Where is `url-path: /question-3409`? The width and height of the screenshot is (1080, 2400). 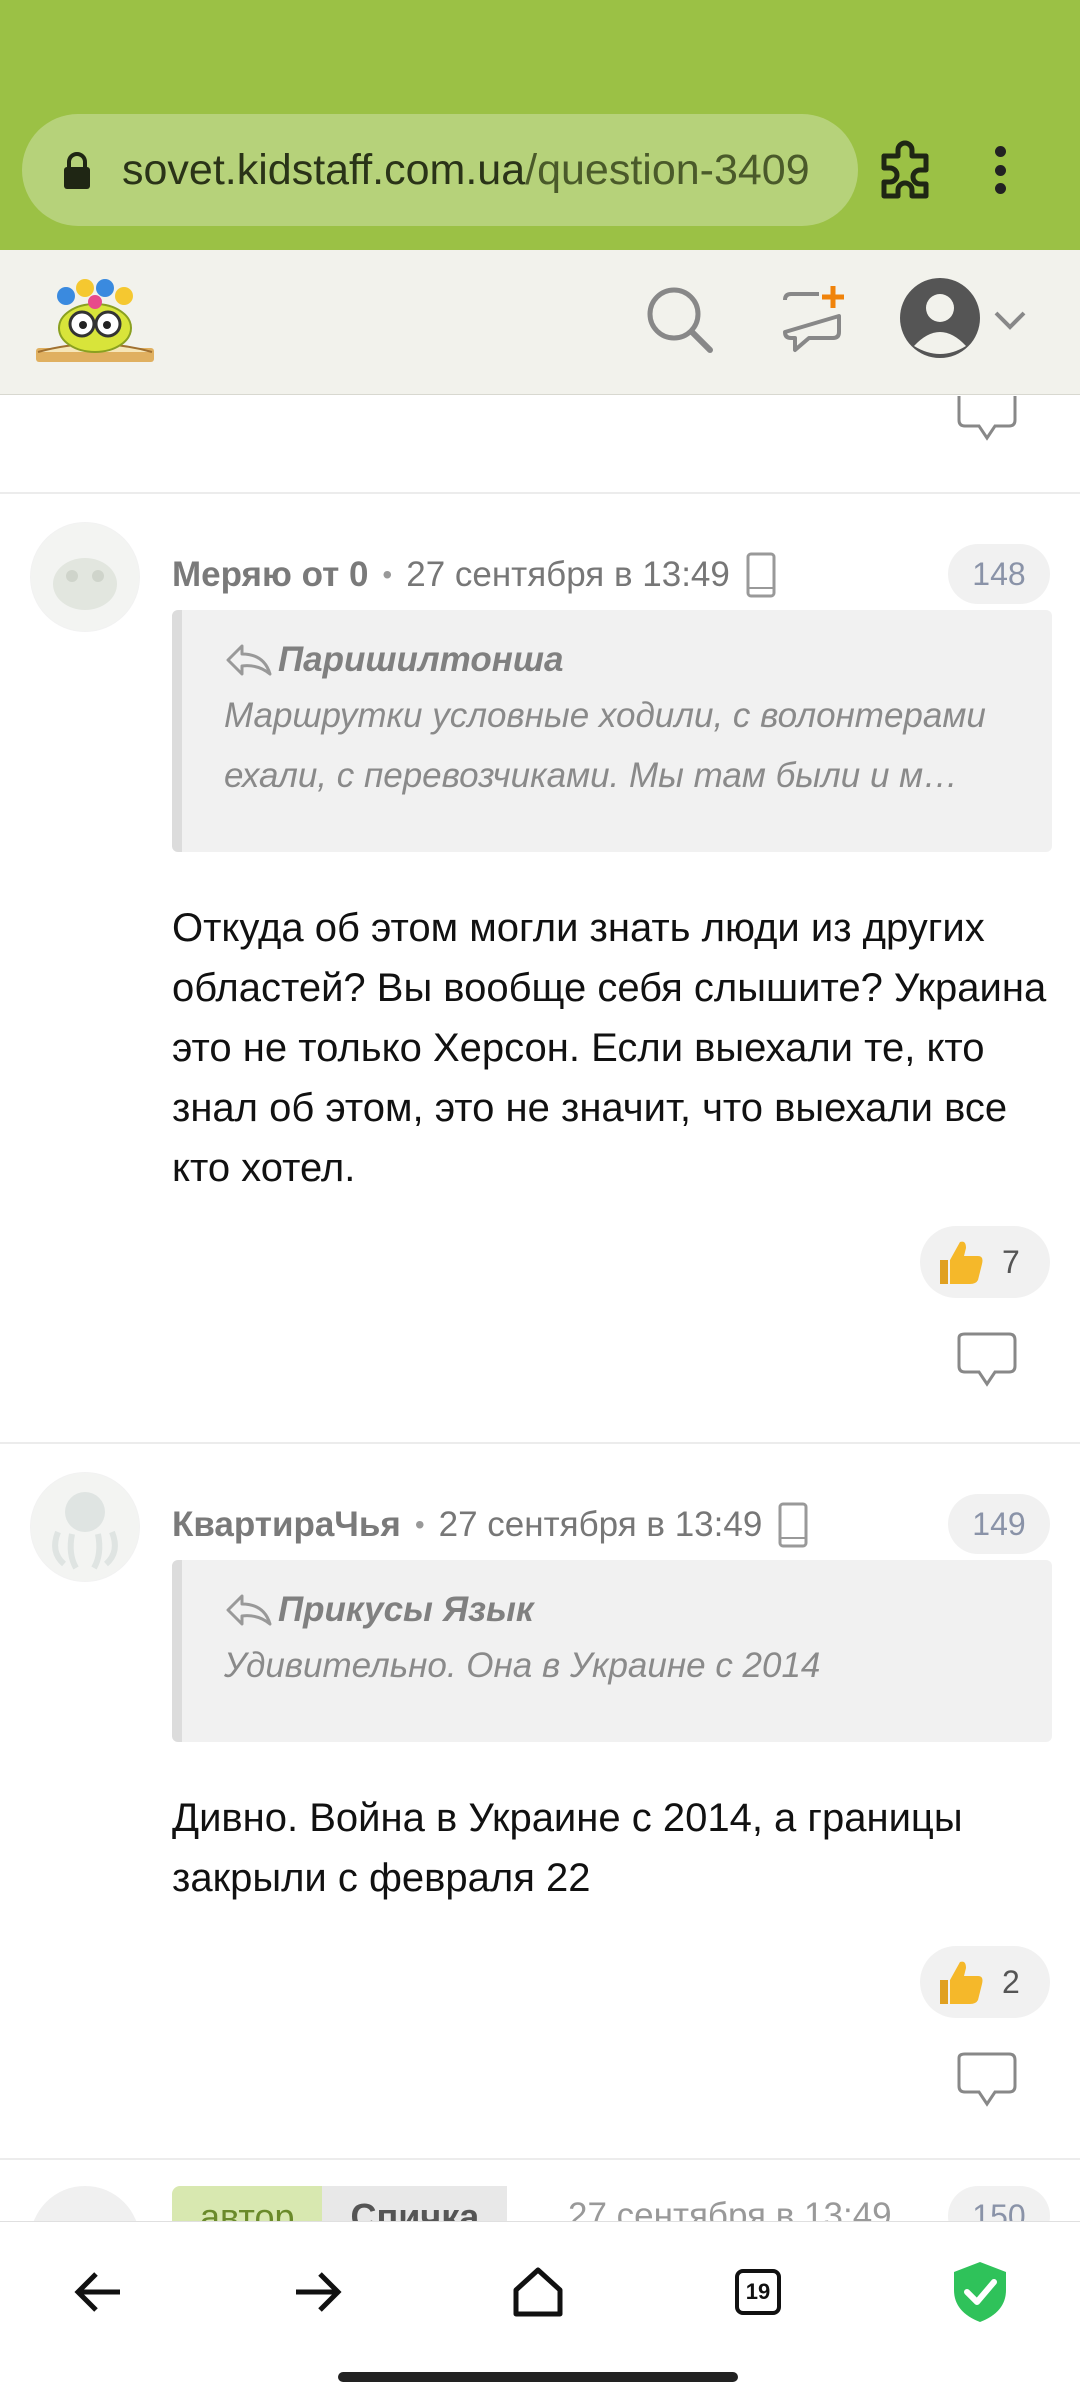 url-path: /question-3409 is located at coordinates (667, 170).